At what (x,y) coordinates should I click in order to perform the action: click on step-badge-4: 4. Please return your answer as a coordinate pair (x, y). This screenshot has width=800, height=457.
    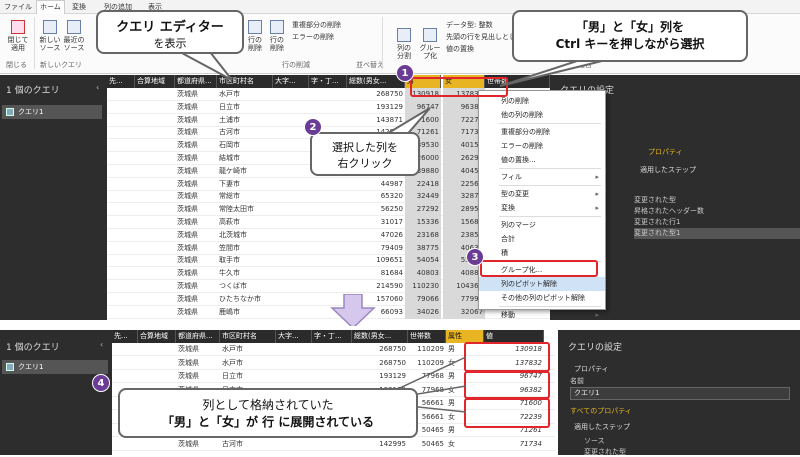
    Looking at the image, I should click on (101, 383).